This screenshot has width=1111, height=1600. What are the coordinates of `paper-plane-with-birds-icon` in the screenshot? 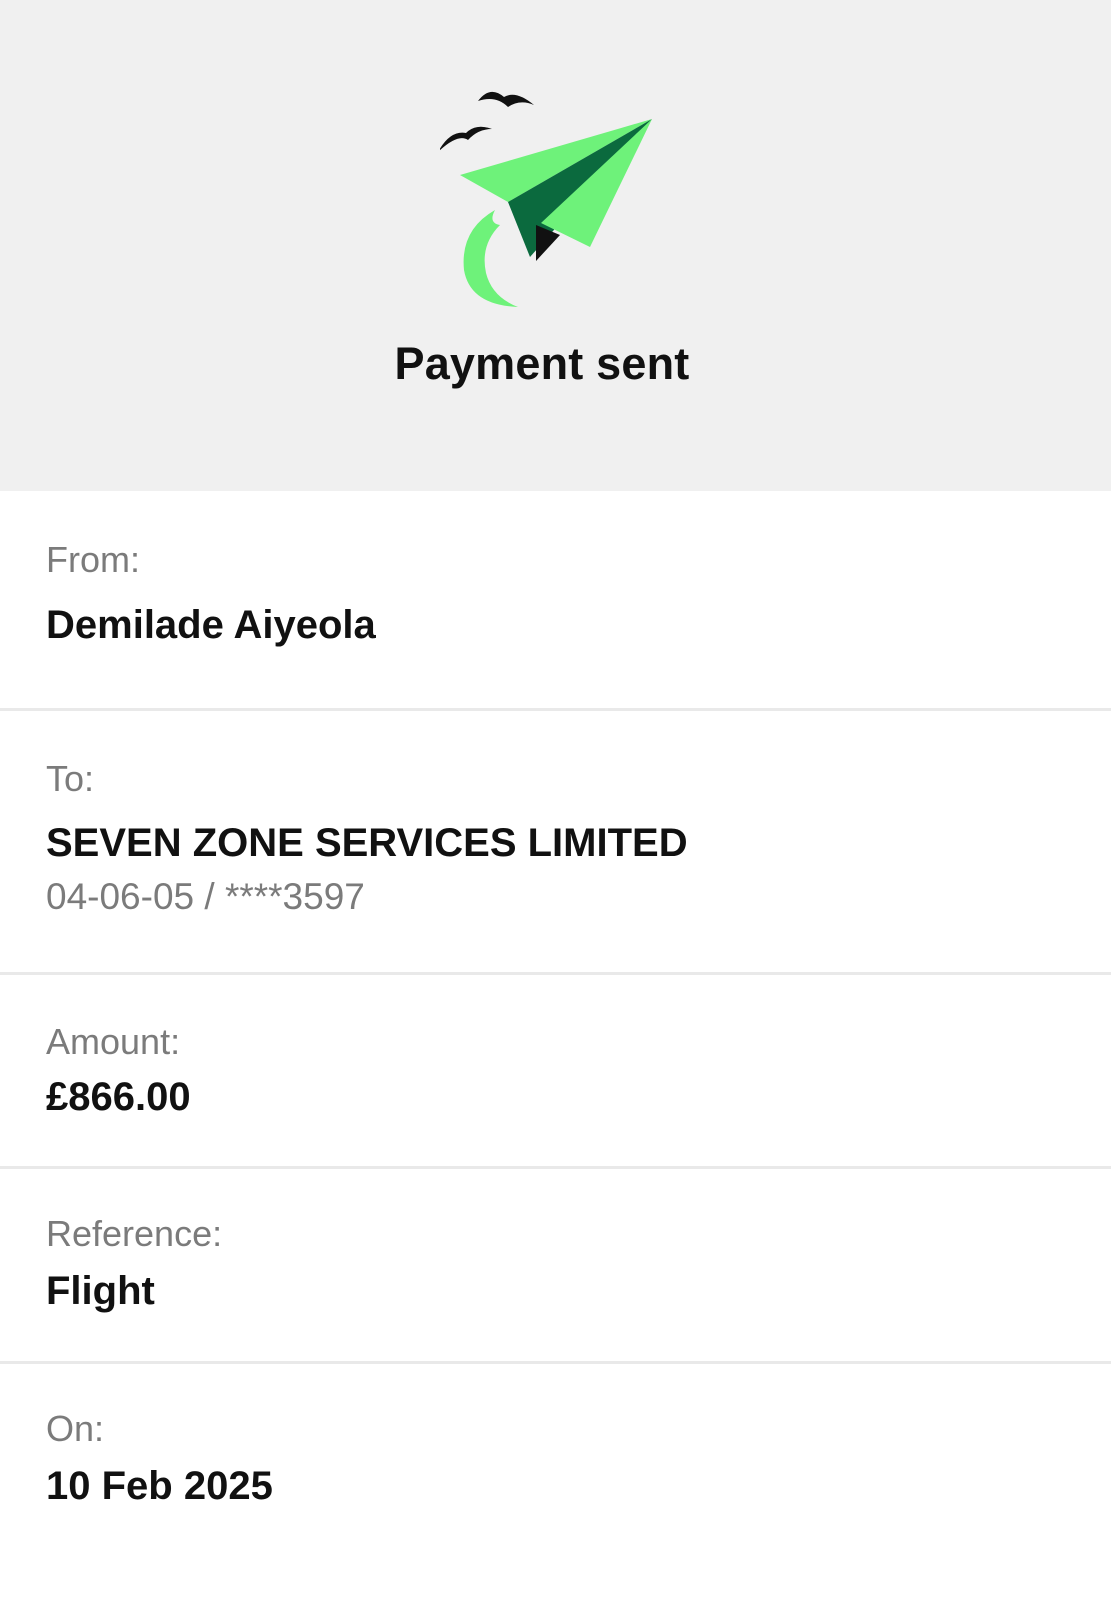 It's located at (546, 199).